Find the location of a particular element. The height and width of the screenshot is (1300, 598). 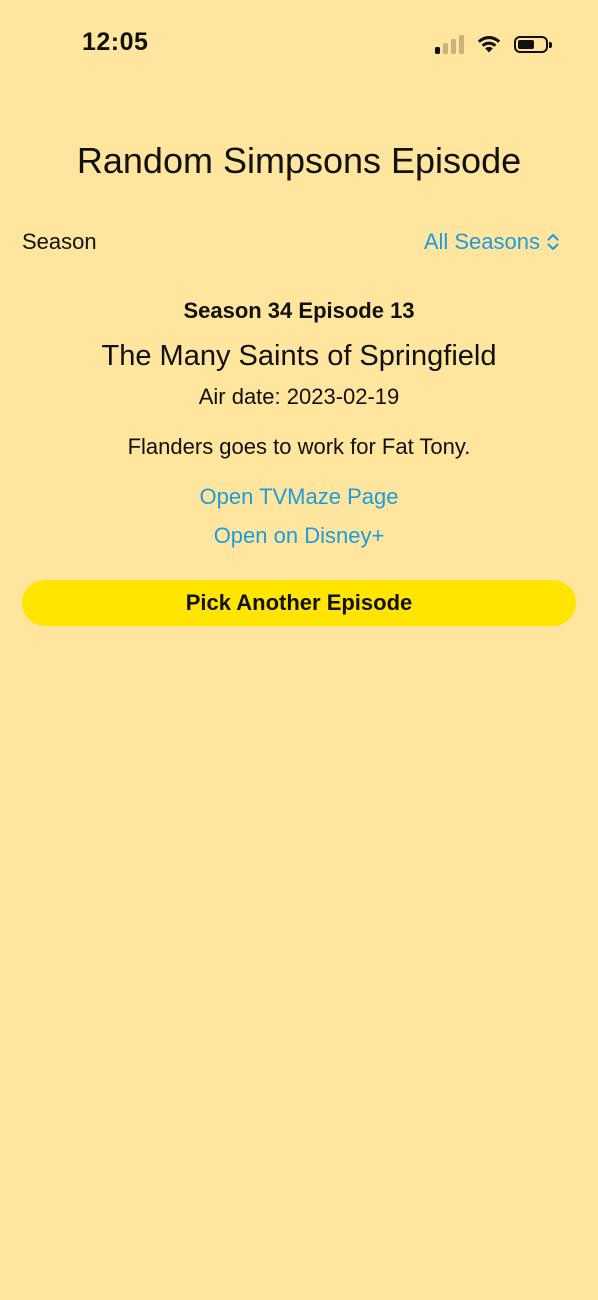

season-filter-row: Season All Seasons is located at coordinates (291, 242).